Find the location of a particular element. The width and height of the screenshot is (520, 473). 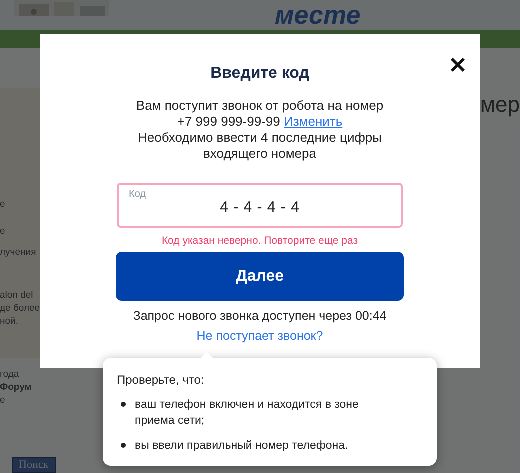

change-link: Изменить is located at coordinates (313, 121).